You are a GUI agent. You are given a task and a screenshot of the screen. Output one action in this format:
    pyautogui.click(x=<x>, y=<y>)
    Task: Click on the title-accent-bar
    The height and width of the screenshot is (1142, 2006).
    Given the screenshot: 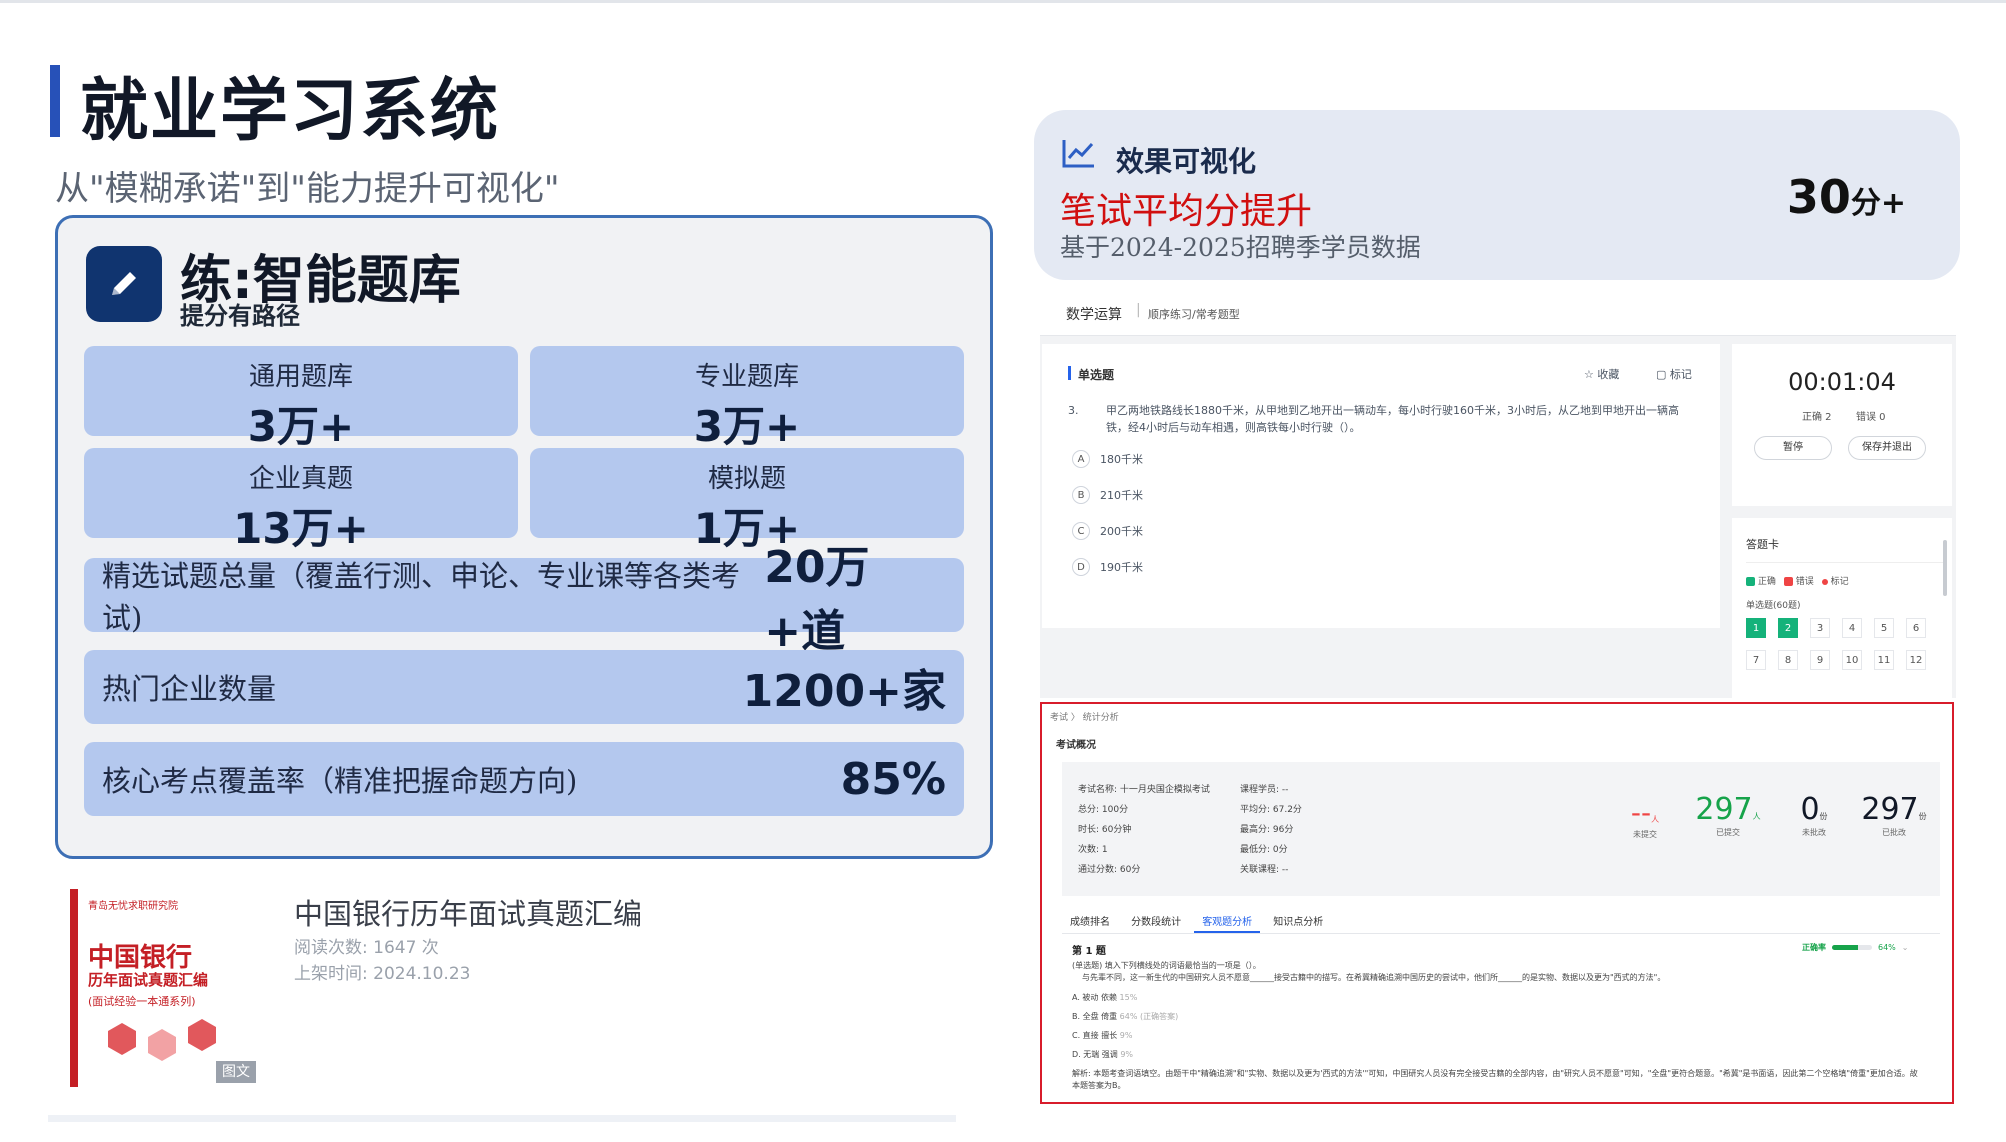 What is the action you would take?
    pyautogui.click(x=55, y=101)
    